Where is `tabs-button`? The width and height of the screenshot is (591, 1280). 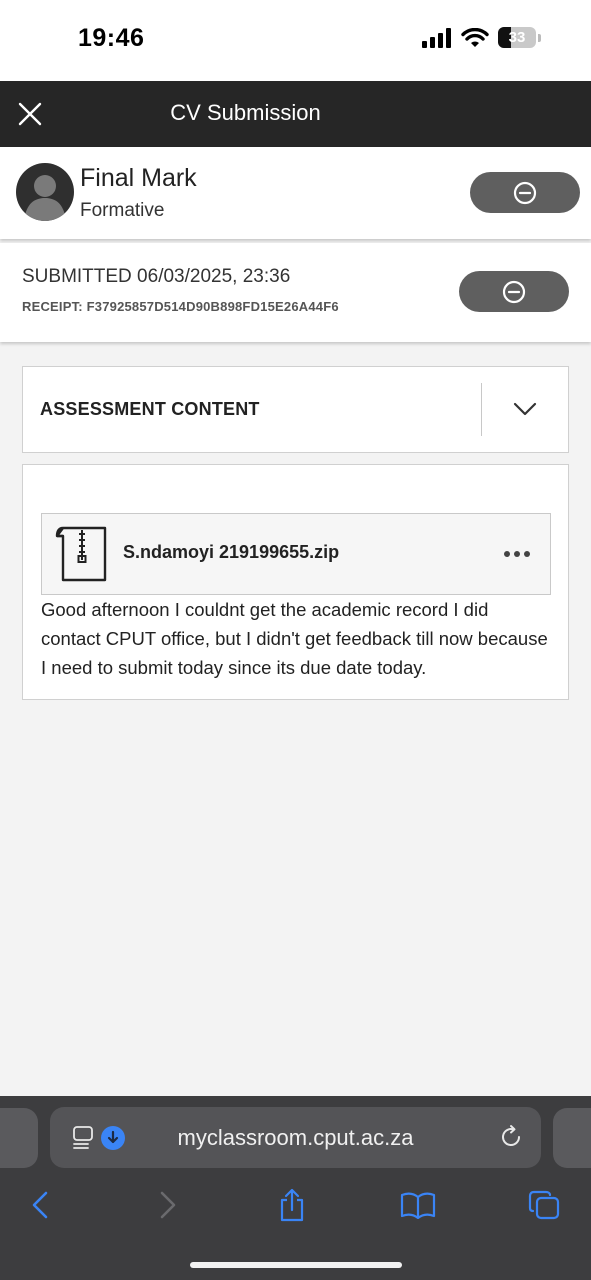
tabs-button is located at coordinates (544, 1205).